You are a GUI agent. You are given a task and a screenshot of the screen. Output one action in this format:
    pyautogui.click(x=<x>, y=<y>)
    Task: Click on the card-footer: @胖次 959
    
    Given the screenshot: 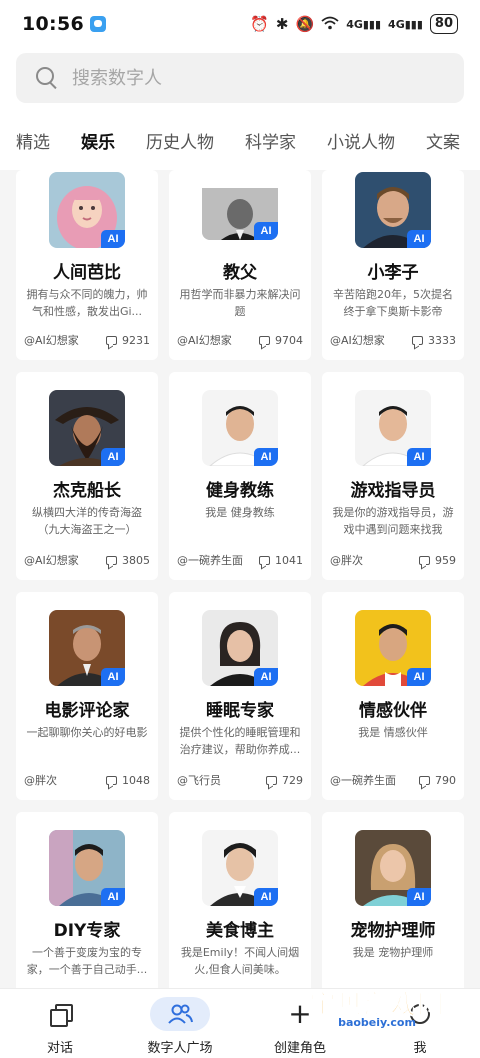 What is the action you would take?
    pyautogui.click(x=393, y=560)
    